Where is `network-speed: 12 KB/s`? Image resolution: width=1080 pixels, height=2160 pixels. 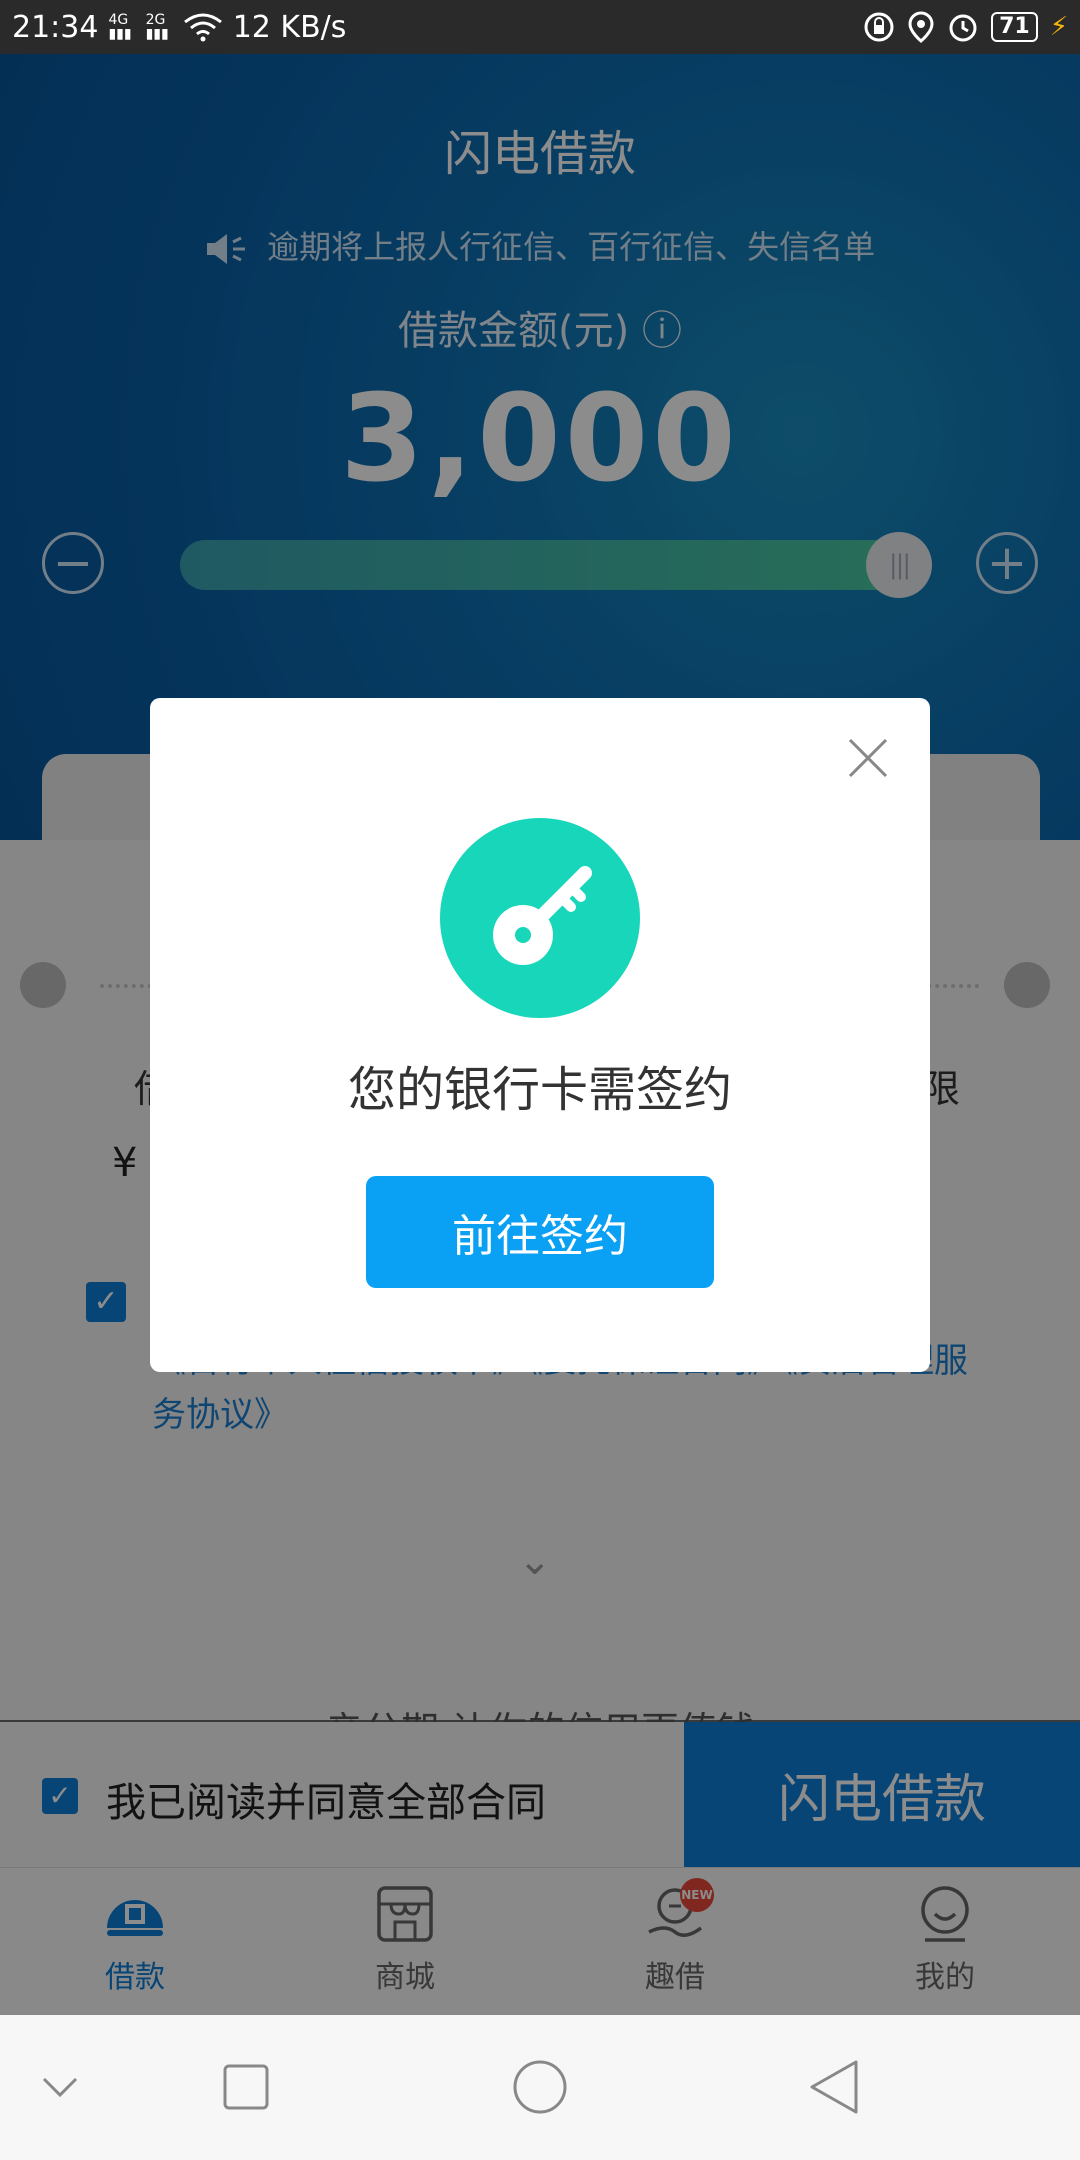
network-speed: 12 KB/s is located at coordinates (289, 27).